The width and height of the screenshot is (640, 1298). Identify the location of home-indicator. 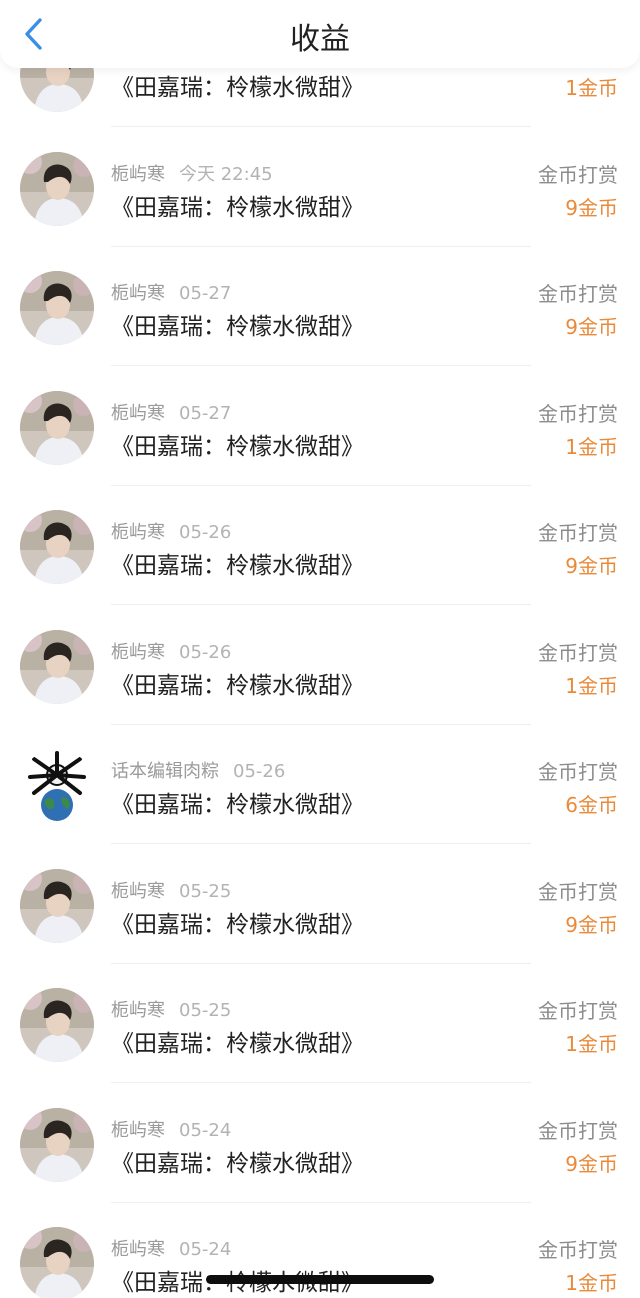
(320, 1279).